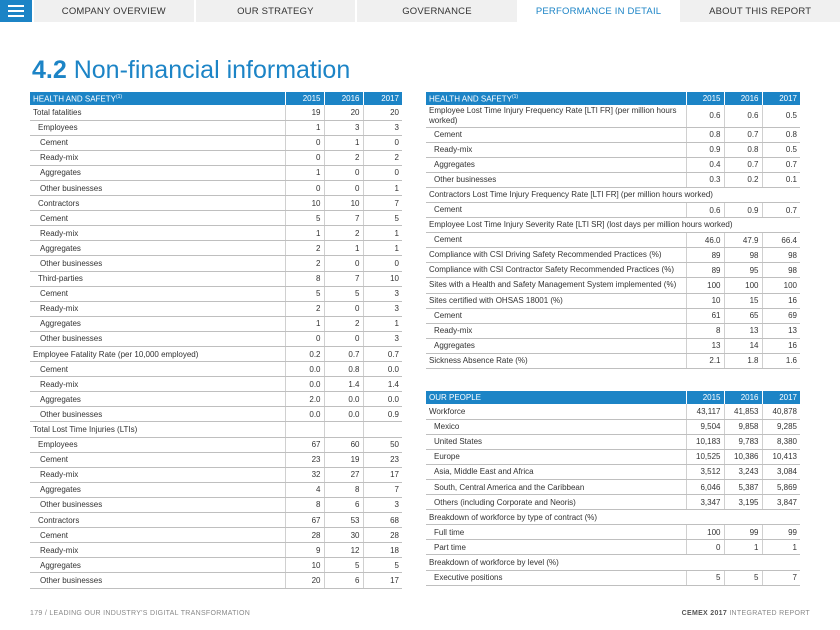  What do you see at coordinates (704, 240) in the screenshot?
I see `cell-value: 46.0` at bounding box center [704, 240].